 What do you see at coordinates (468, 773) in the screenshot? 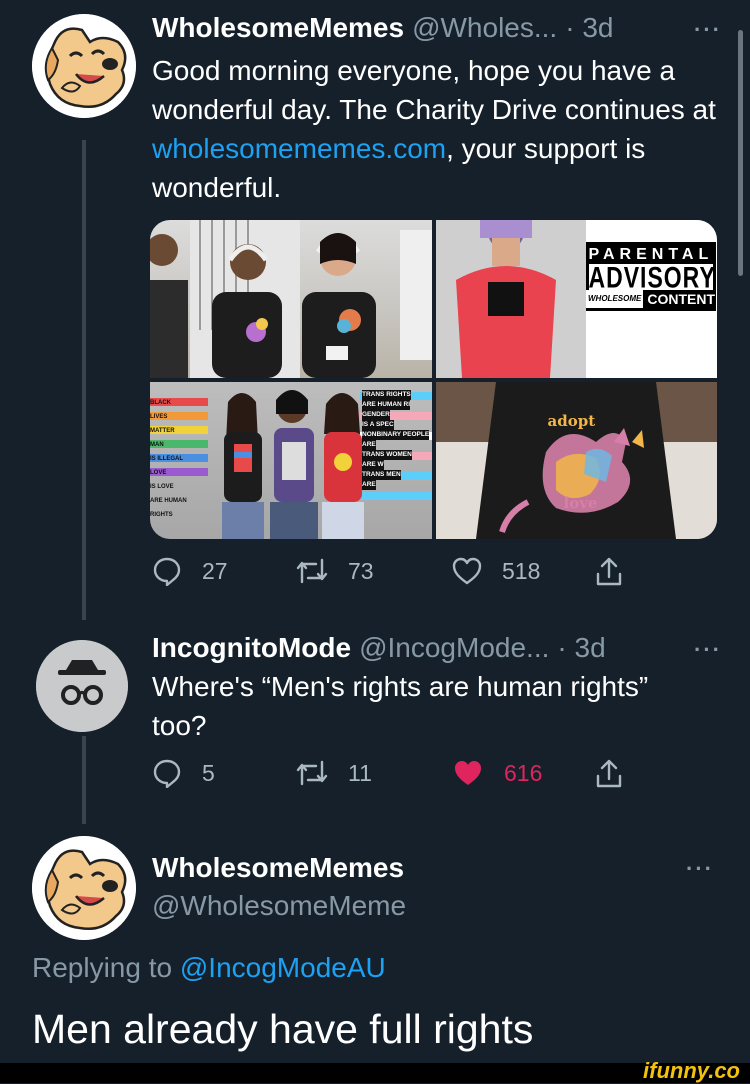
I see `heart-filled-icon` at bounding box center [468, 773].